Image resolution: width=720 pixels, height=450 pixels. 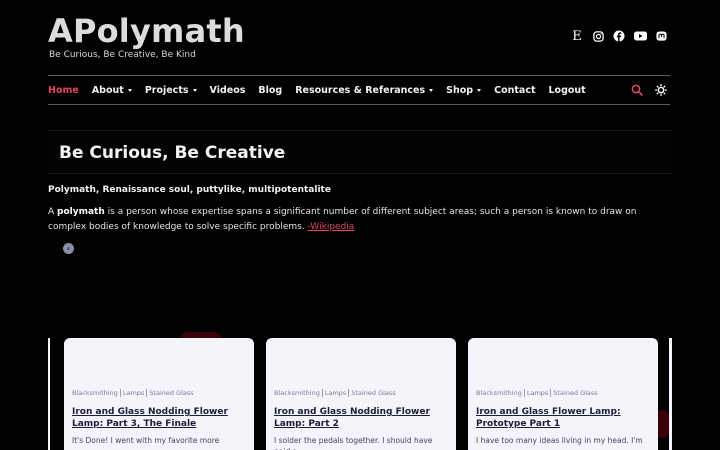 I want to click on nav-item-about: About, so click(x=112, y=90).